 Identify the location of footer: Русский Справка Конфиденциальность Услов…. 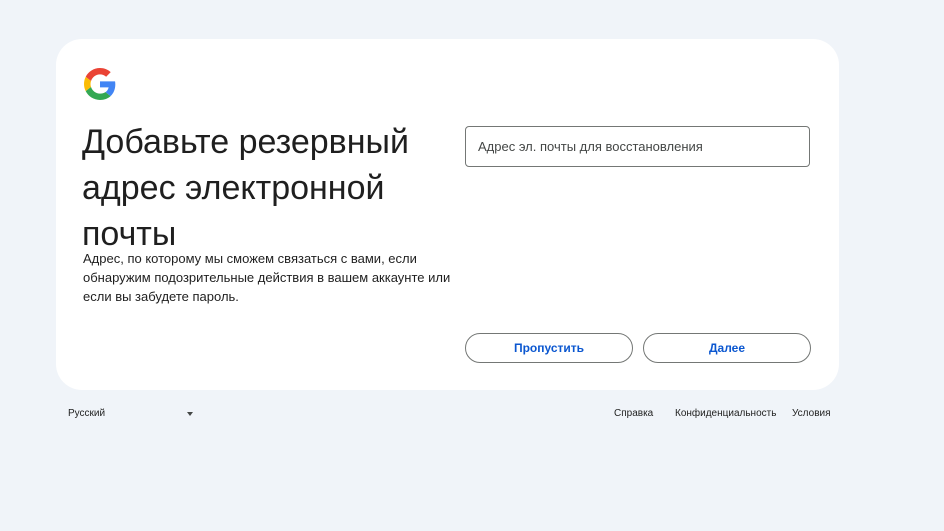
(472, 414).